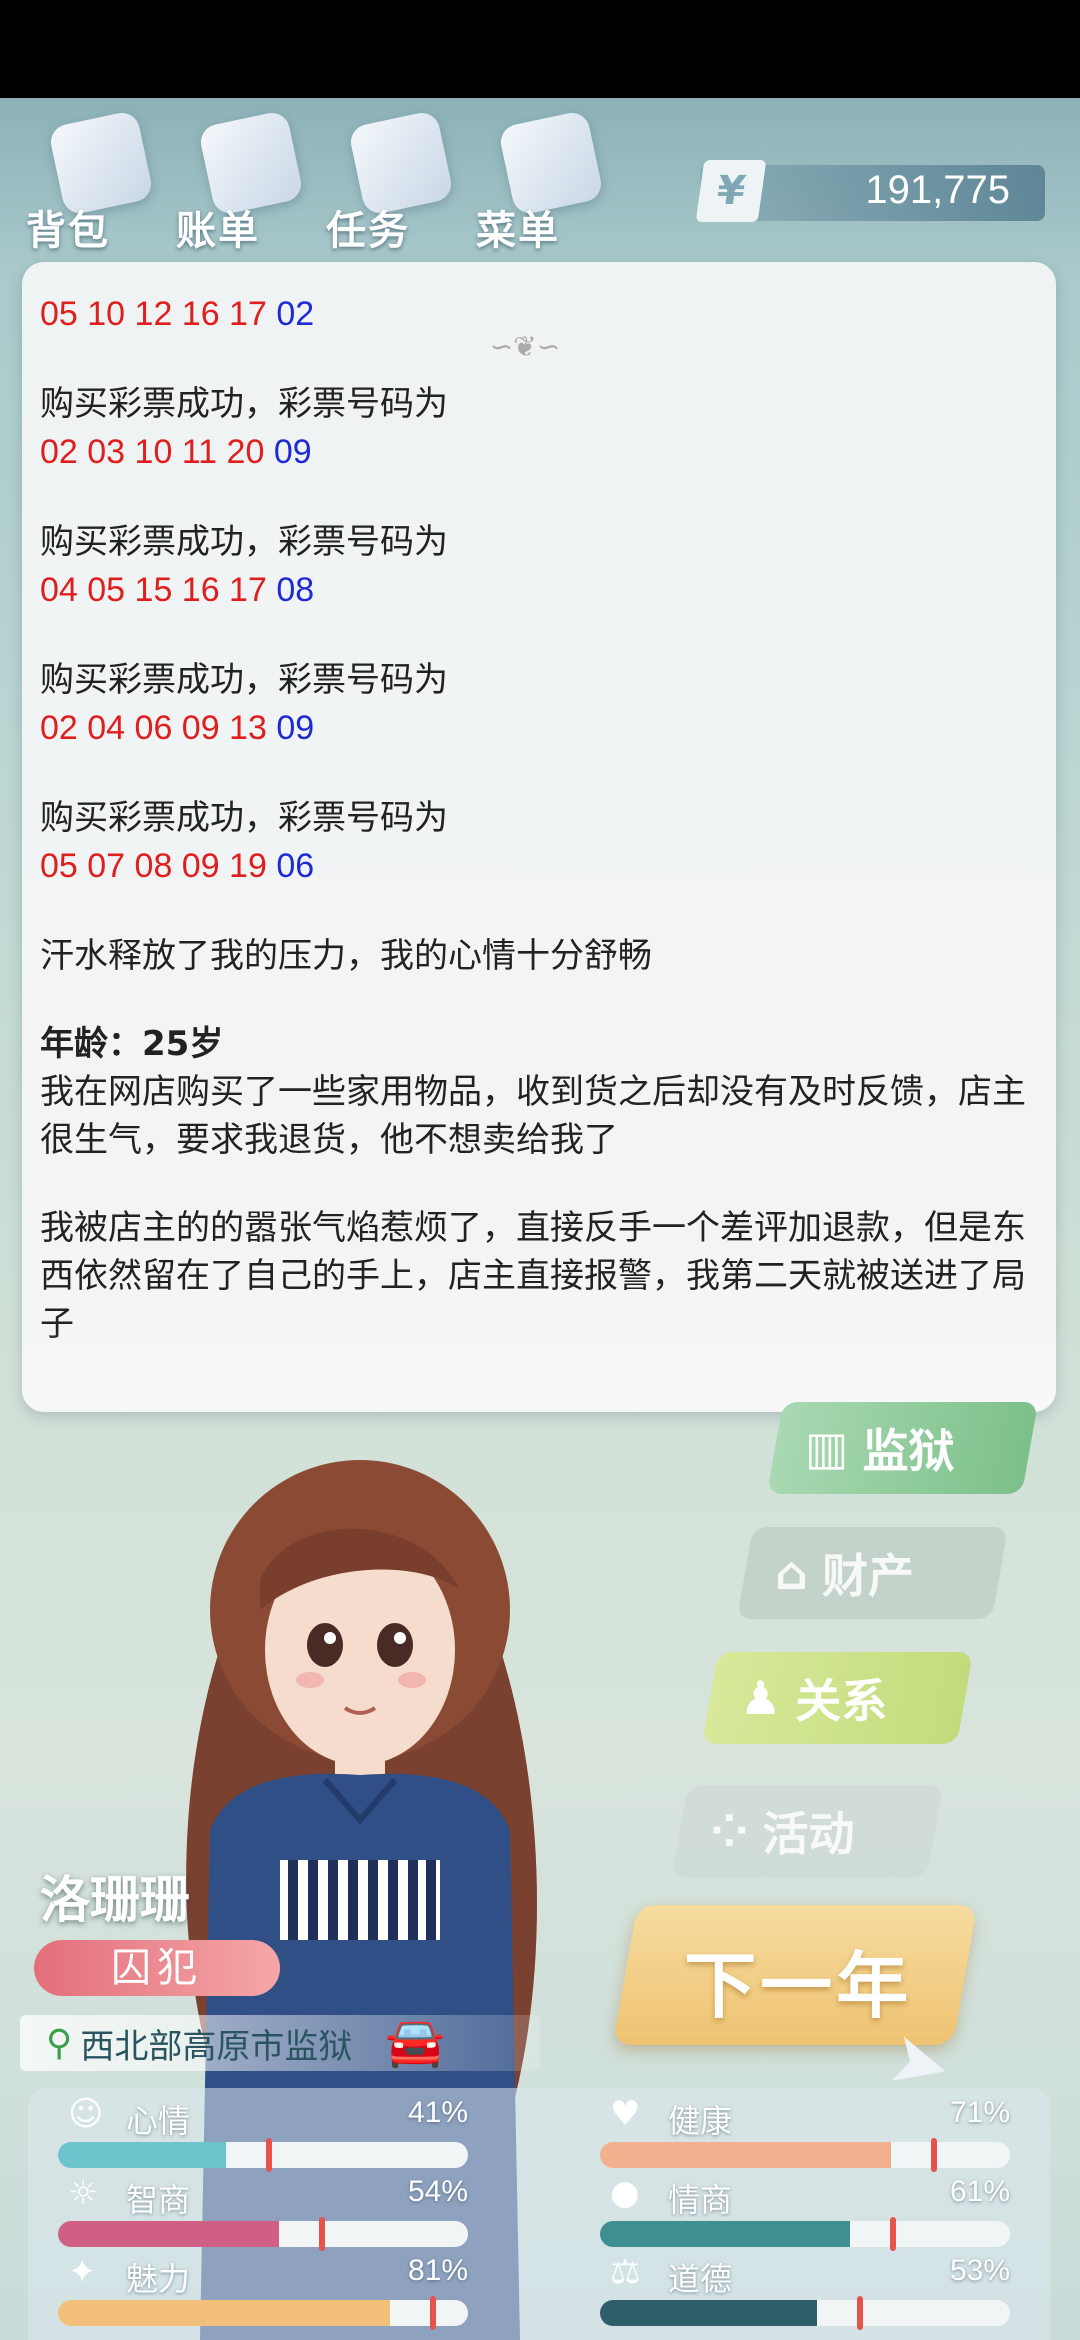 The image size is (1080, 2340). I want to click on asset-button: ⌂ 财产, so click(872, 1573).